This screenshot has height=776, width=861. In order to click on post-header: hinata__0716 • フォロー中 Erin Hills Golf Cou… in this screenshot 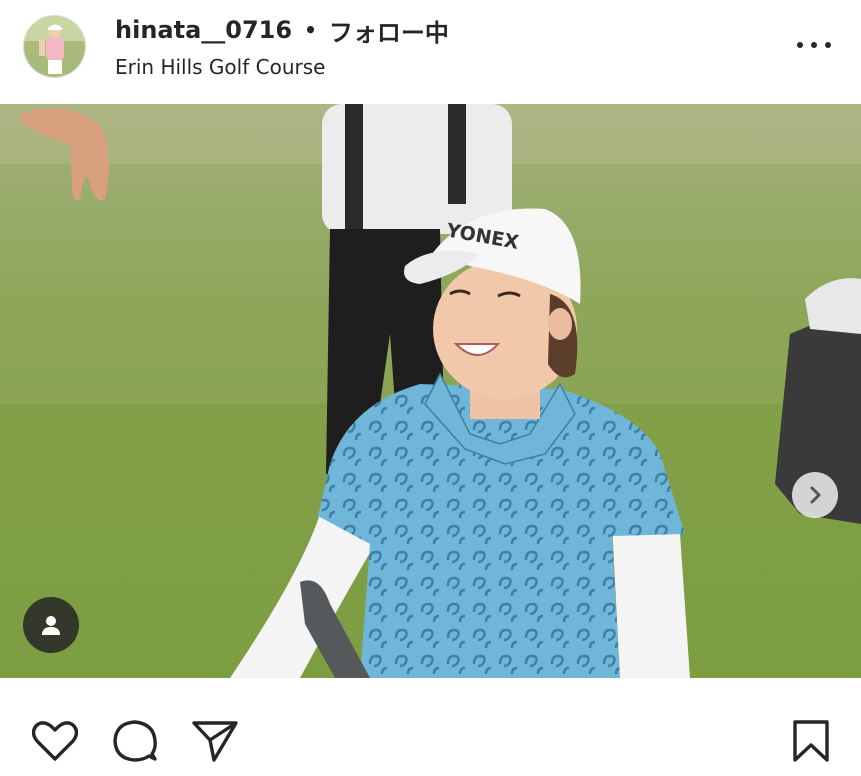, I will do `click(430, 52)`.